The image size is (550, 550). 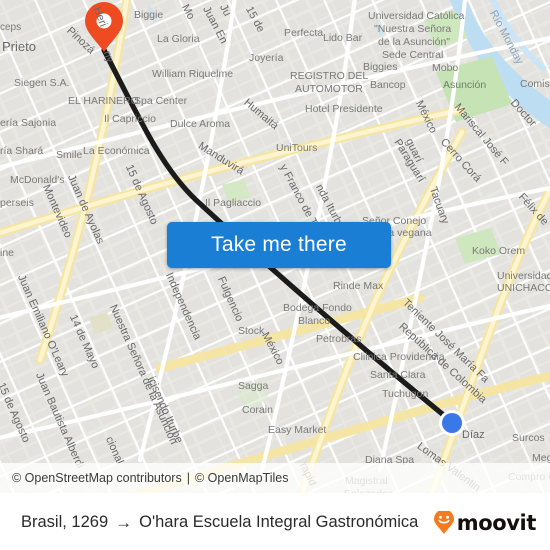 I want to click on route-destination: O'hara Escuela Integral Gastronómica, so click(x=279, y=522).